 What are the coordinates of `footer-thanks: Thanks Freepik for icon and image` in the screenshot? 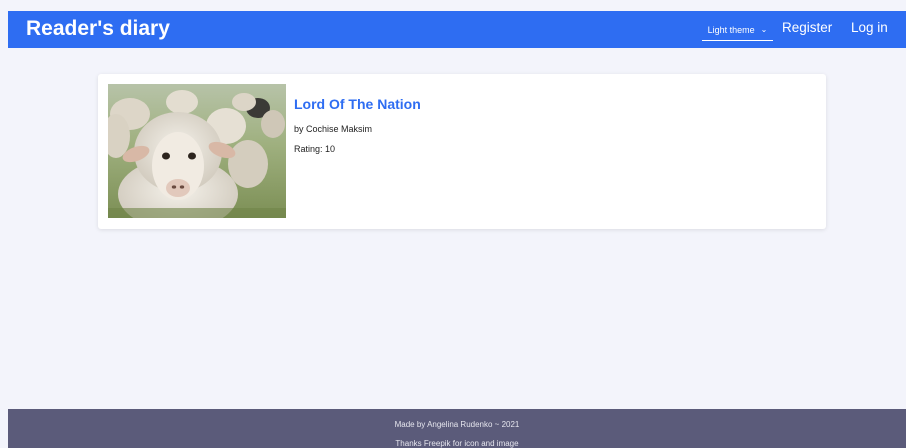 It's located at (457, 443).